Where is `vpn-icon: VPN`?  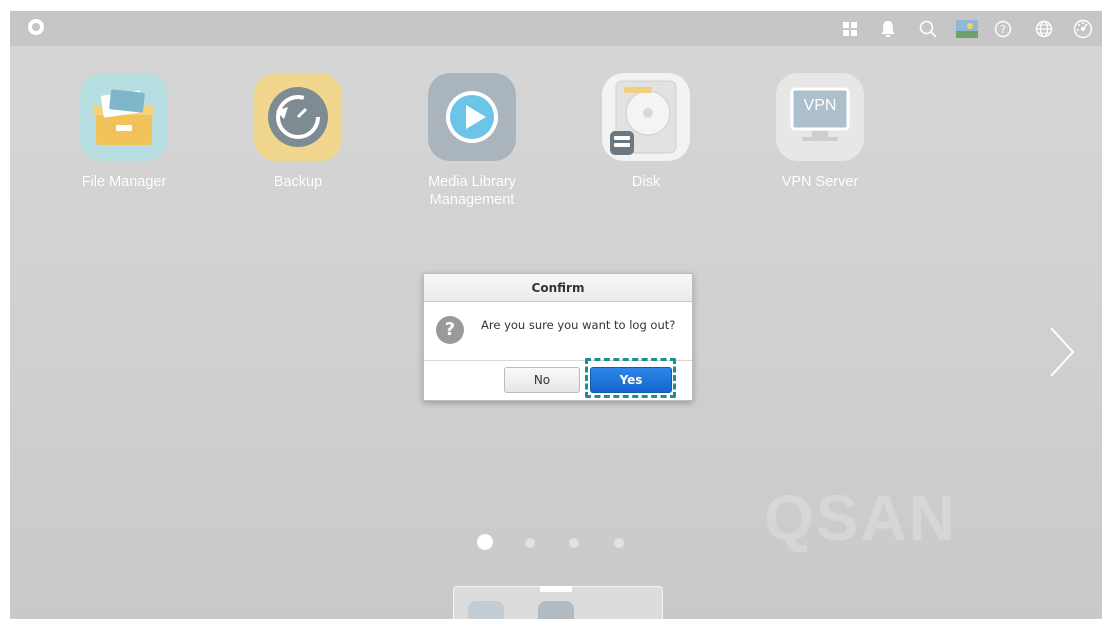
vpn-icon: VPN is located at coordinates (820, 117).